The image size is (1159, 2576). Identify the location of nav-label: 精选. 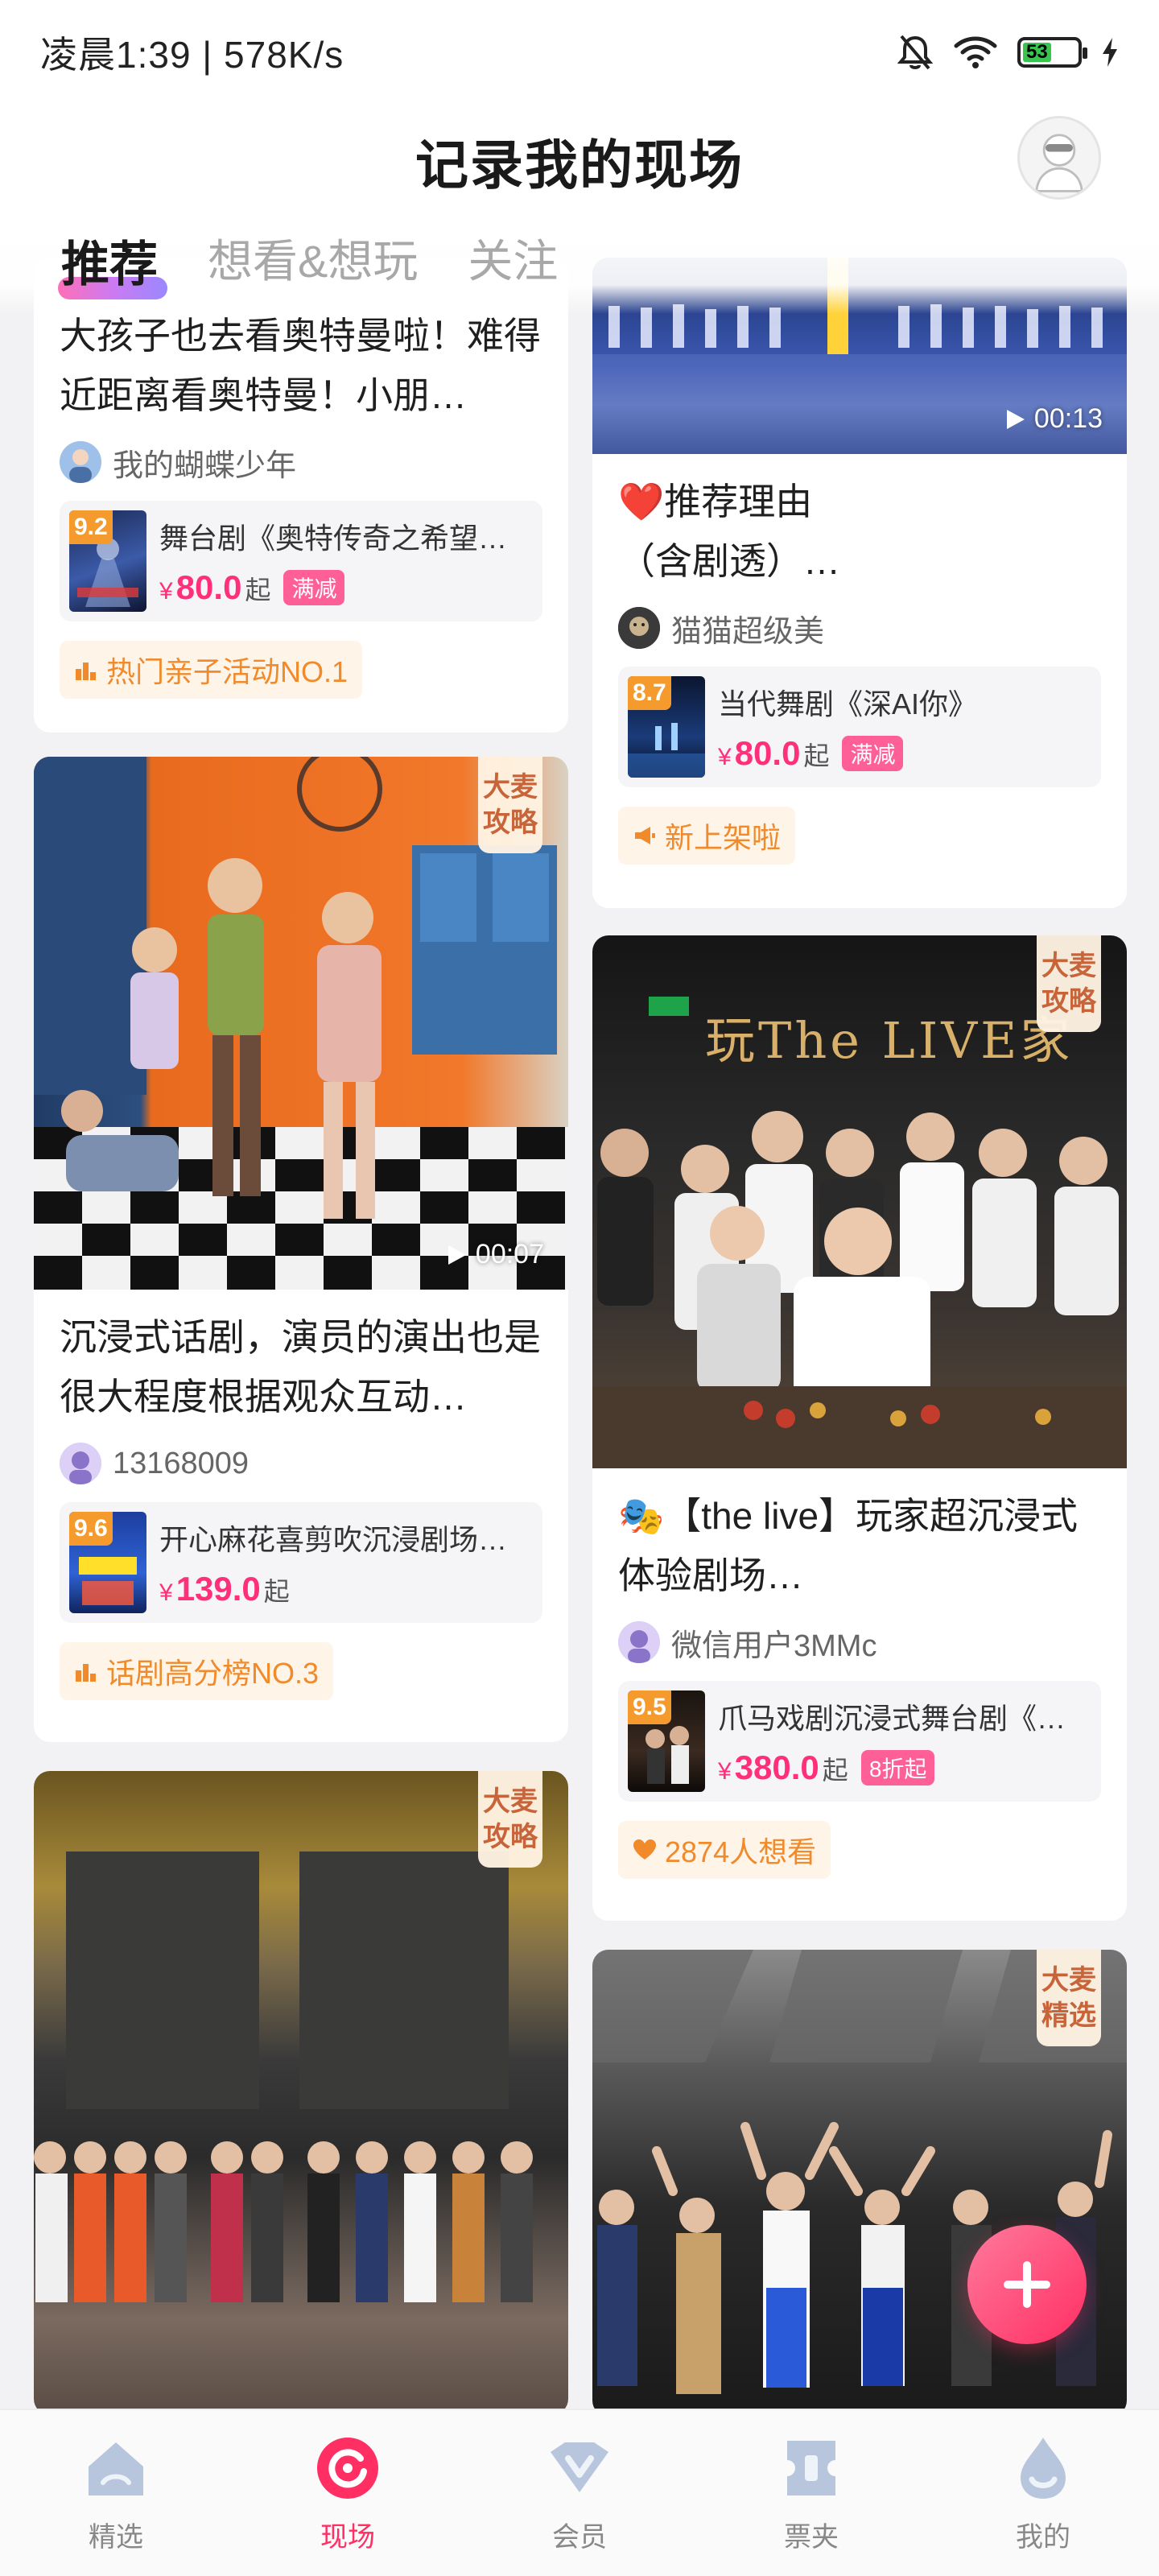
(116, 2537).